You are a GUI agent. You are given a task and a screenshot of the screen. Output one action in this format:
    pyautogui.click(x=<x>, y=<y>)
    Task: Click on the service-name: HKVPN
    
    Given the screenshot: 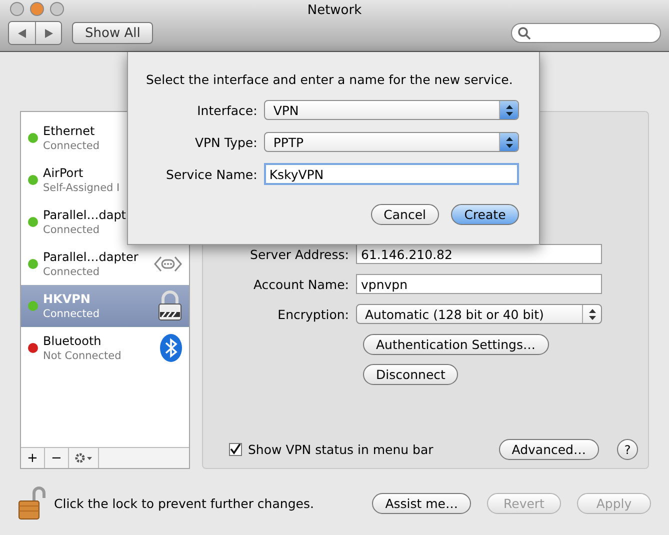 What is the action you would take?
    pyautogui.click(x=67, y=299)
    